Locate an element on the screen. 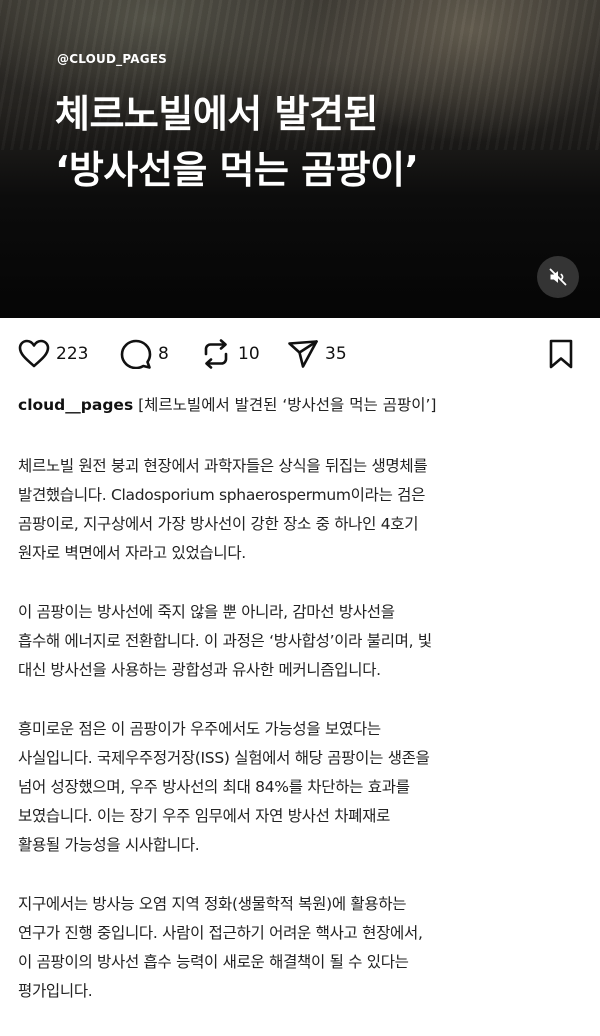 The image size is (600, 1036). body-line: 이 곰팡이는 방사선에 죽지 않을 뿐 아니라, 감마선 방사선을 is located at coordinates (206, 612).